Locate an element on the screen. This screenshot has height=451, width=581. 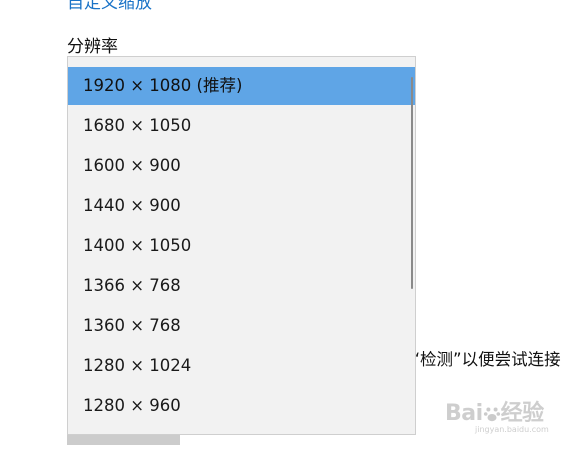
detect-button is located at coordinates (123, 440).